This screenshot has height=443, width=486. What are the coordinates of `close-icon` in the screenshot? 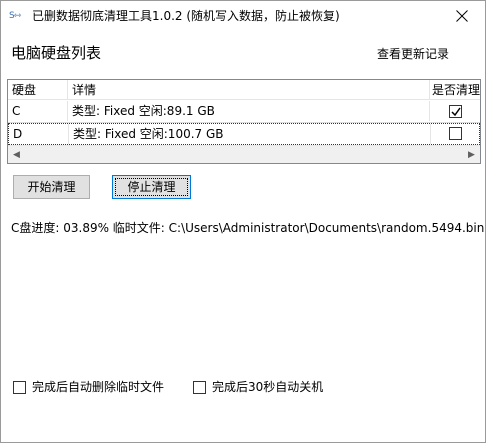 It's located at (462, 16).